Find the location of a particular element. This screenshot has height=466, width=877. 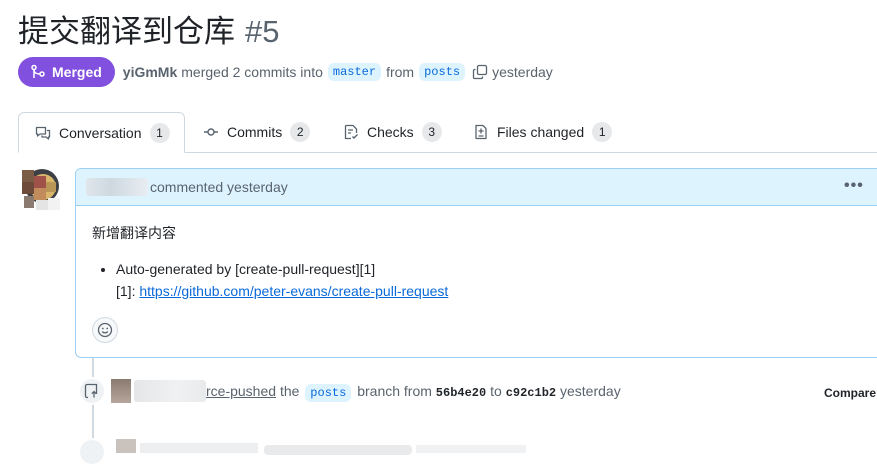

pusher-name-redacted is located at coordinates (170, 391).